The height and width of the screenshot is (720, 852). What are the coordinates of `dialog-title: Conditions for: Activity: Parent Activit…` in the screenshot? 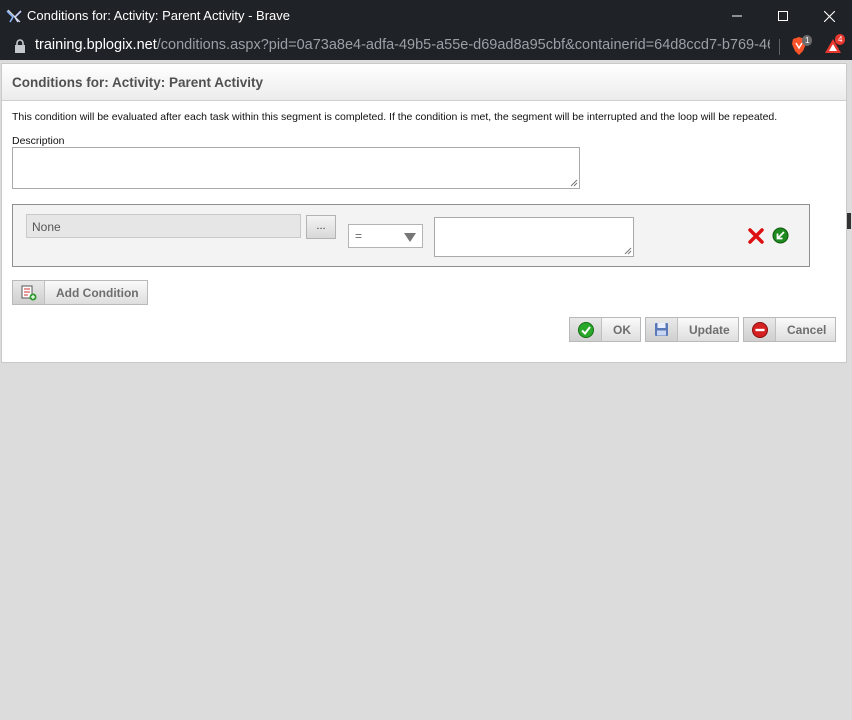 It's located at (138, 82).